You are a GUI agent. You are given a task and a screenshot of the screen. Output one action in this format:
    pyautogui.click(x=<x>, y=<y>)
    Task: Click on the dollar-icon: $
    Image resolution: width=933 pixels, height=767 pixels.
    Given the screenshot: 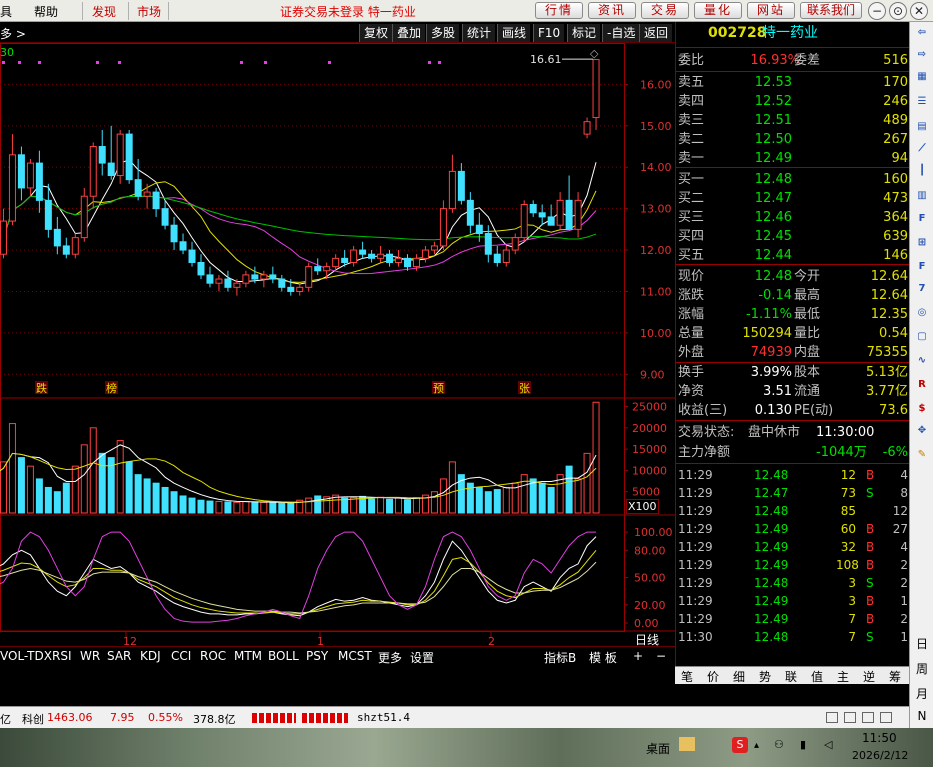 What is the action you would take?
    pyautogui.click(x=922, y=409)
    